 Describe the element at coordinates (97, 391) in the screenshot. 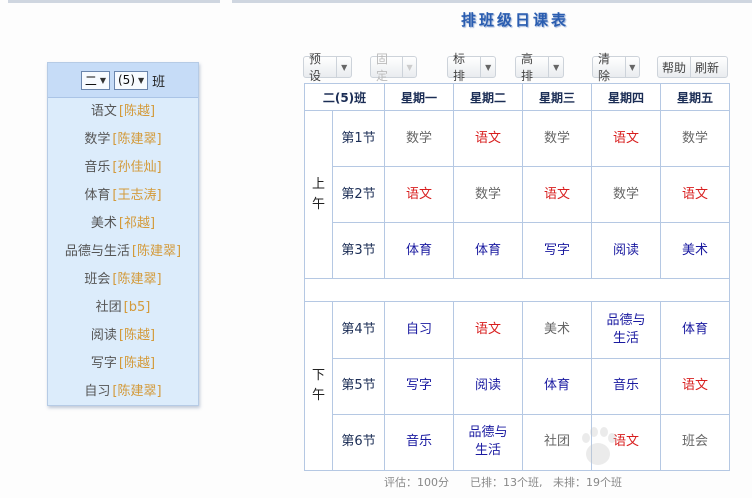

I see `subject-name: 自习` at that location.